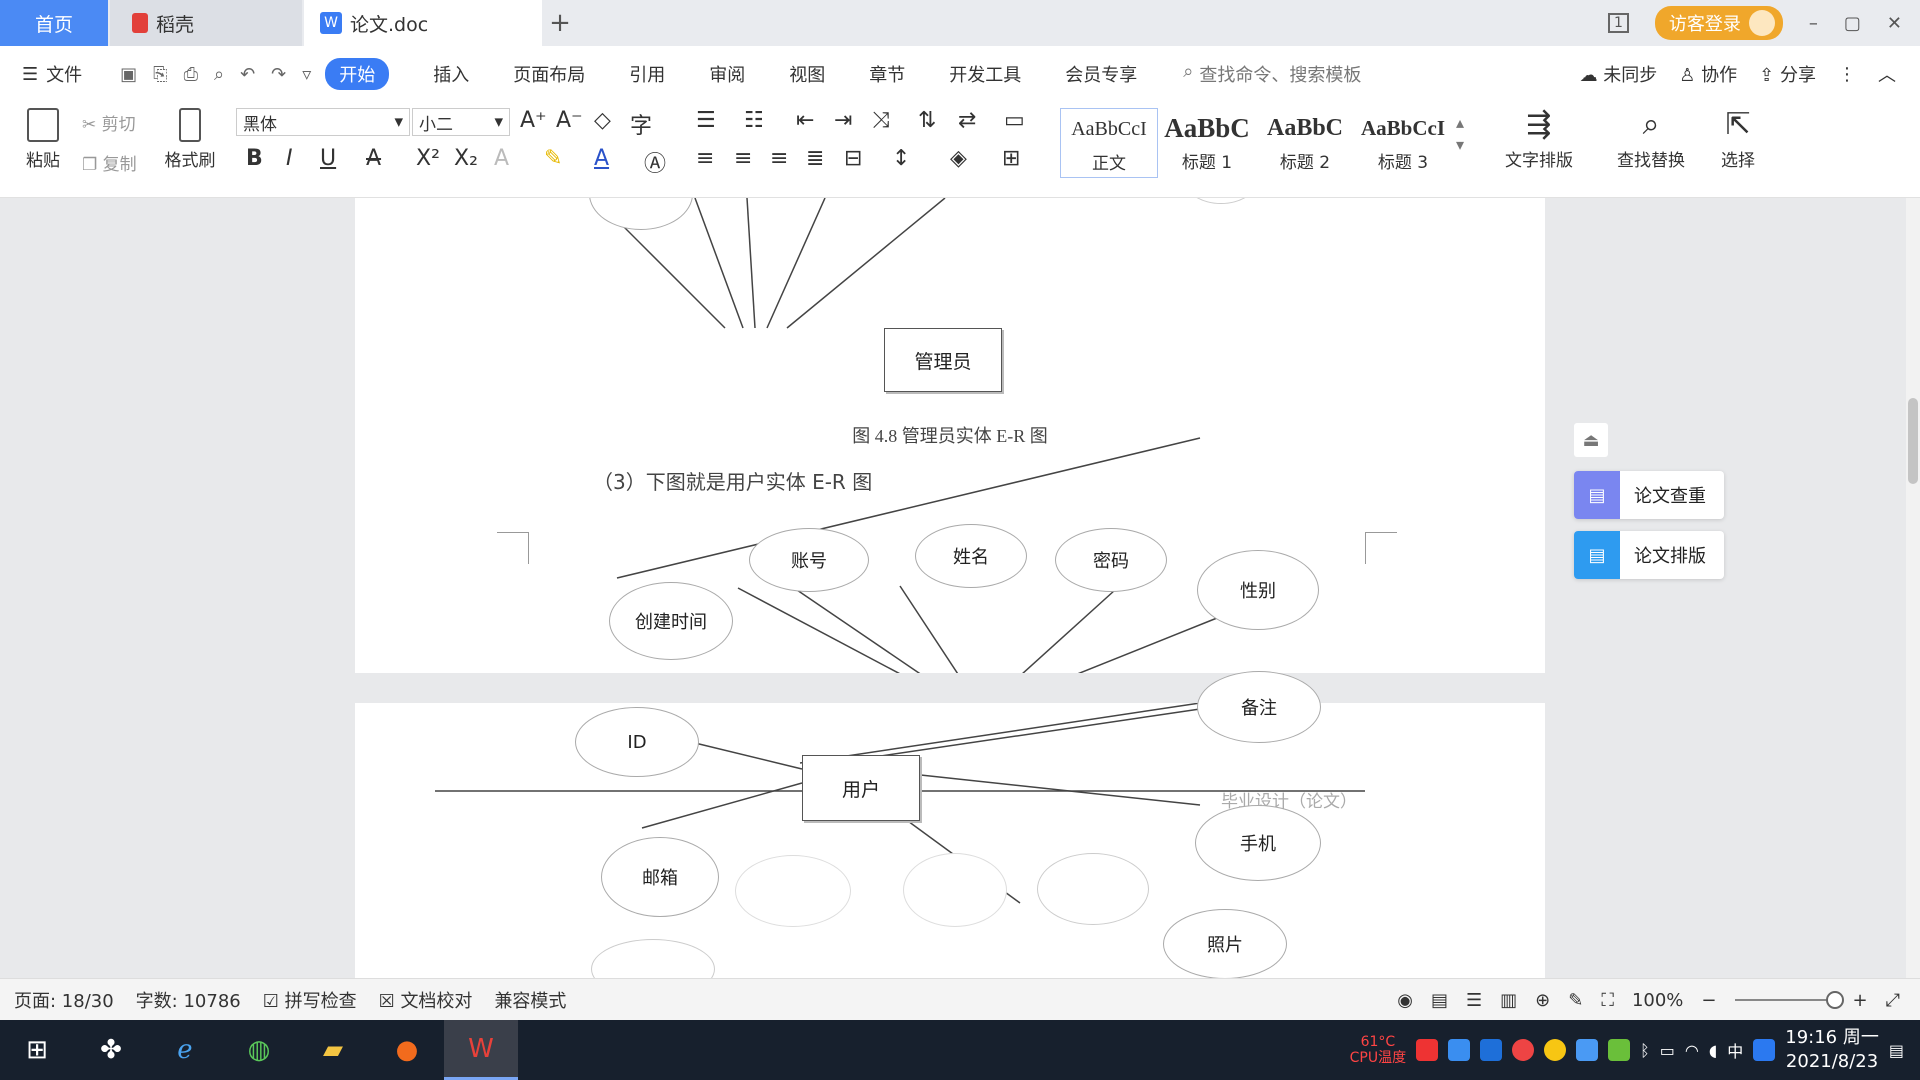 Image resolution: width=1920 pixels, height=1080 pixels. What do you see at coordinates (1847, 74) in the screenshot?
I see `more-icon: ⋮` at bounding box center [1847, 74].